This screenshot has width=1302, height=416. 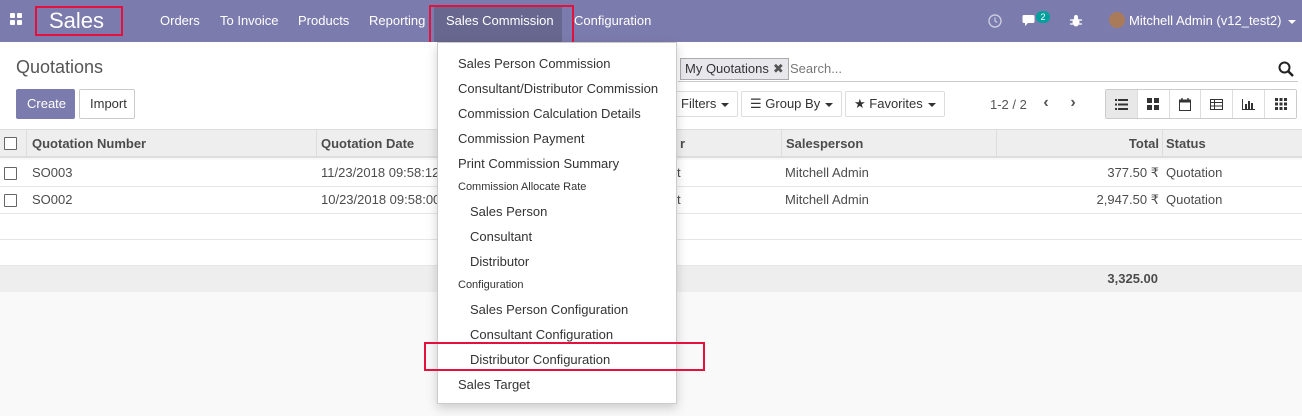 I want to click on highlight-box-distributor-configuration, so click(x=564, y=356).